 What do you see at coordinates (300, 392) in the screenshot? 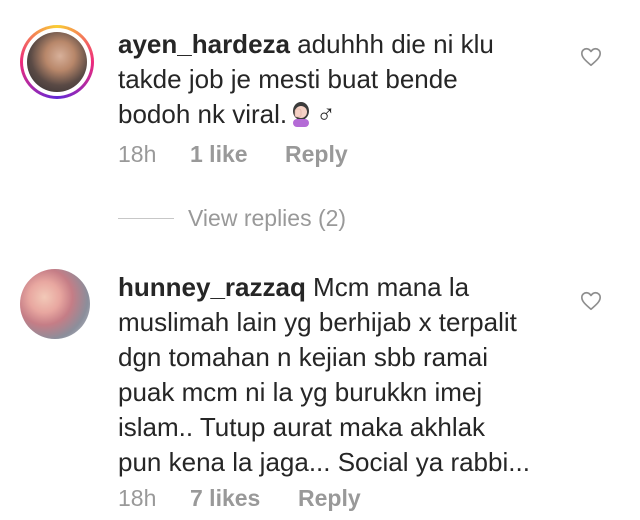
I see `comment-2-line-4: puak mcm ni la yg burukkn imej` at bounding box center [300, 392].